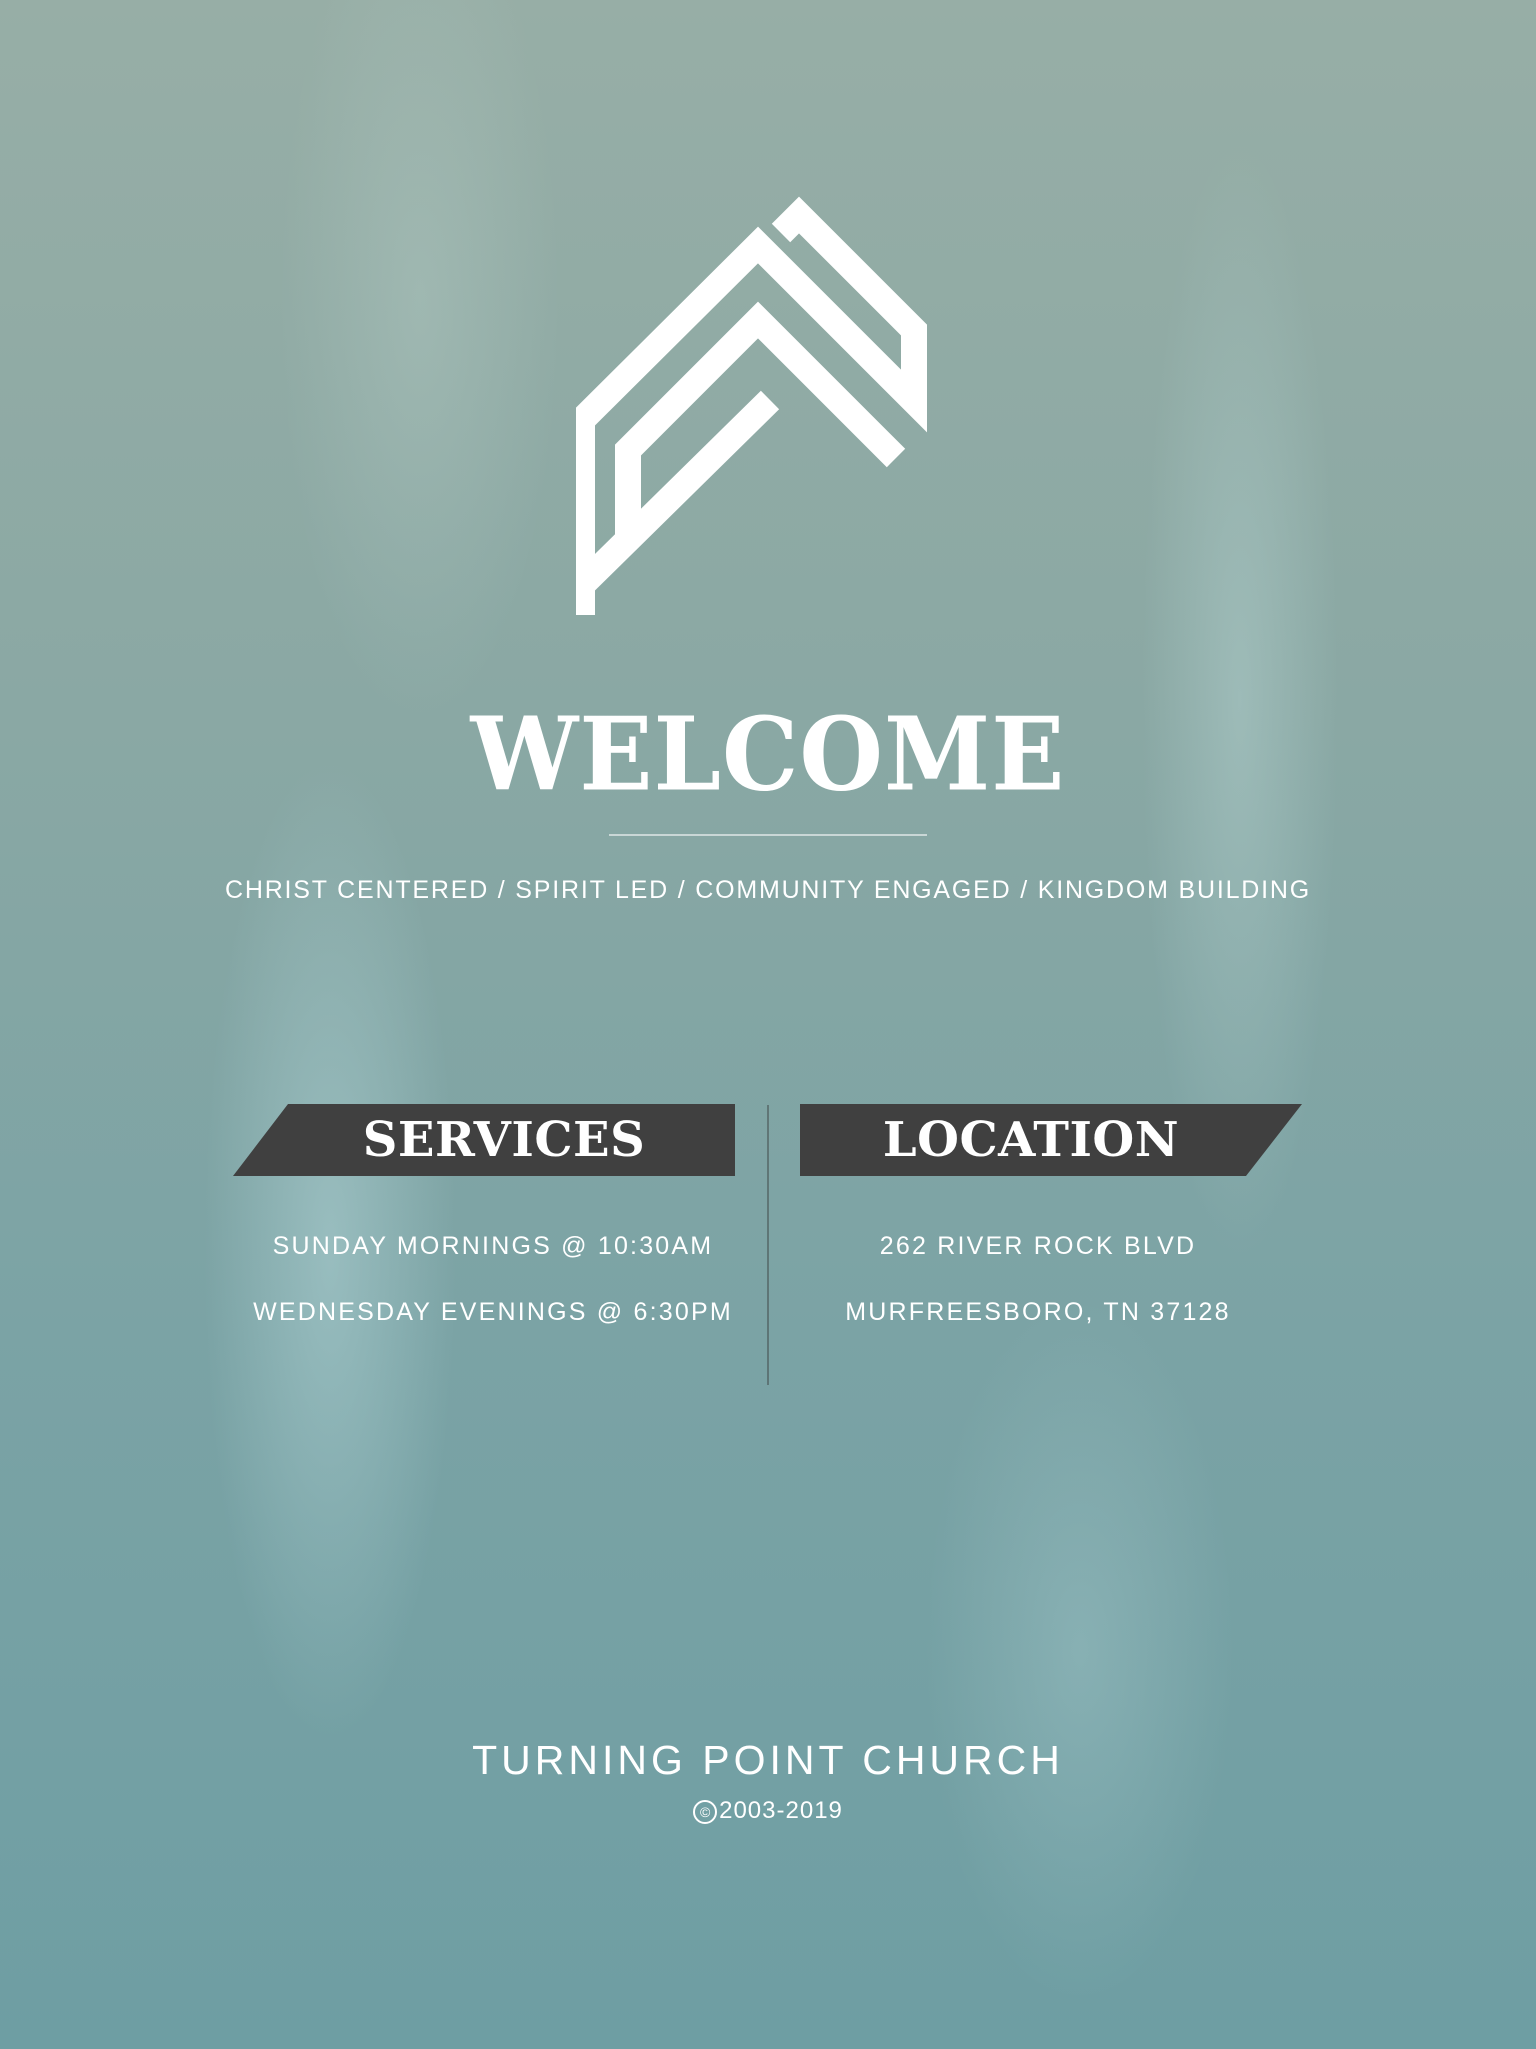 The image size is (1536, 2049). Describe the element at coordinates (1031, 1140) in the screenshot. I see `location-heading: LOCATION` at that location.